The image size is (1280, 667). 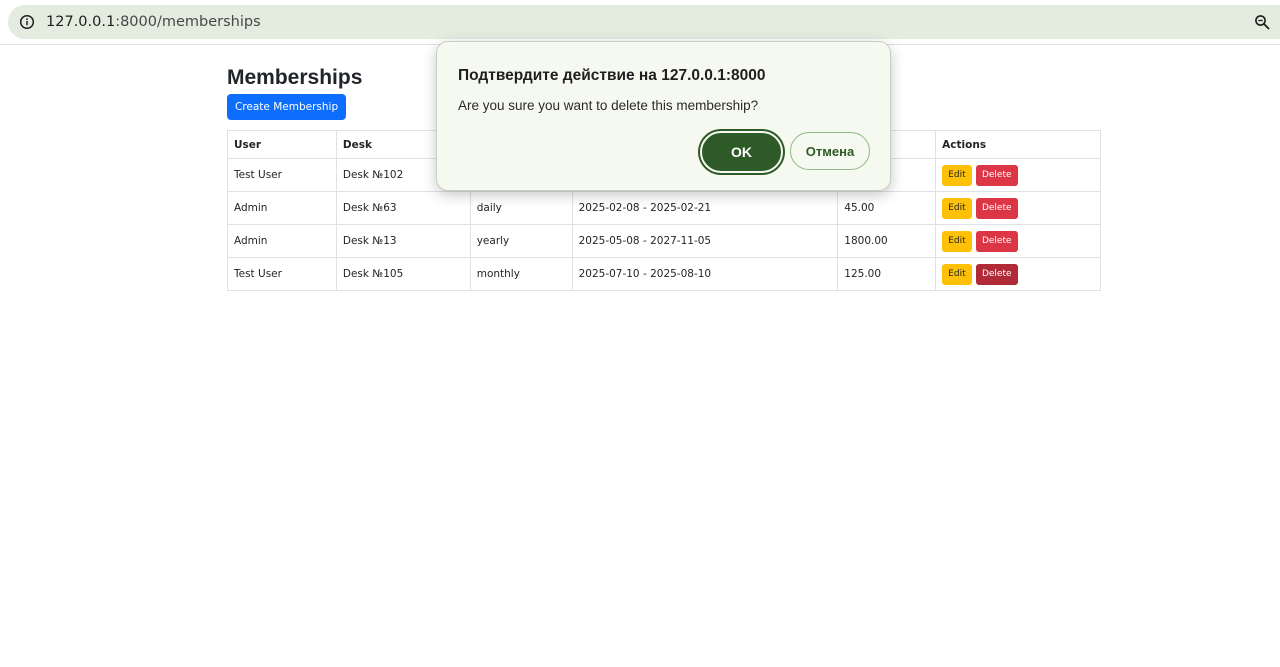 I want to click on cell-type: monthly, so click(x=521, y=274).